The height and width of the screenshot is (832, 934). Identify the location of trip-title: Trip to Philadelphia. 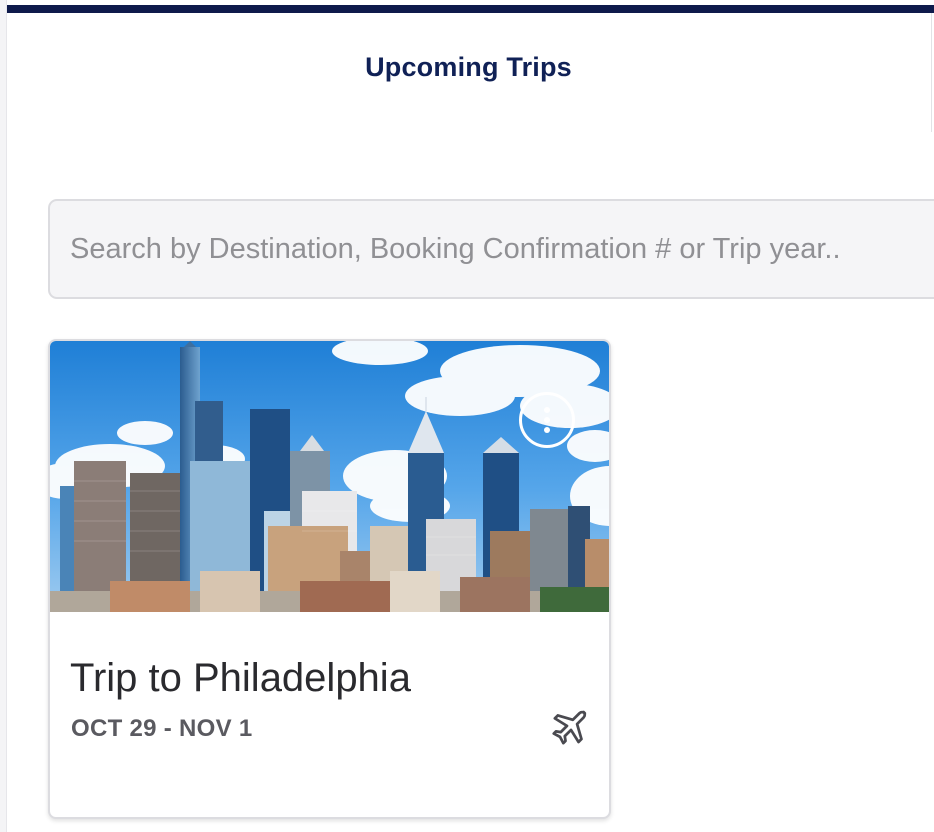
(240, 678).